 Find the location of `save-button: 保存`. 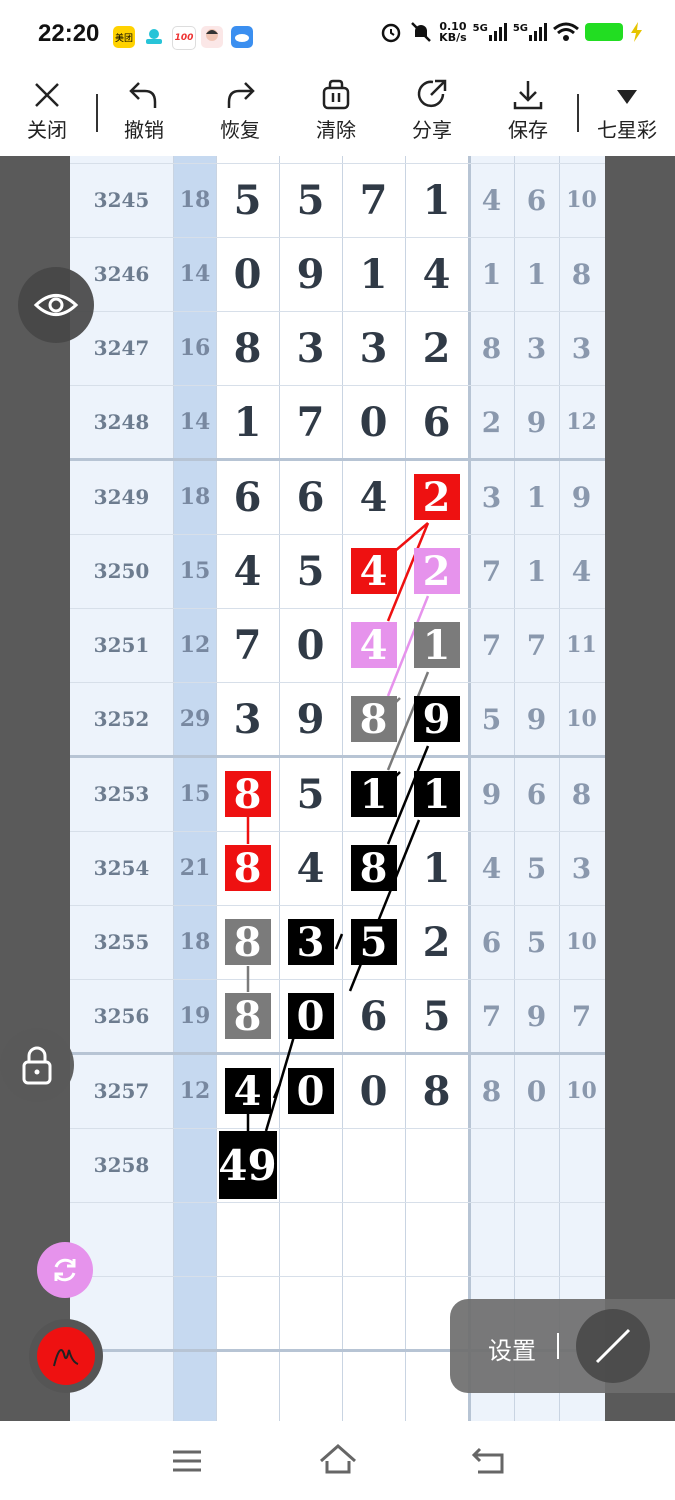

save-button: 保存 is located at coordinates (528, 110).